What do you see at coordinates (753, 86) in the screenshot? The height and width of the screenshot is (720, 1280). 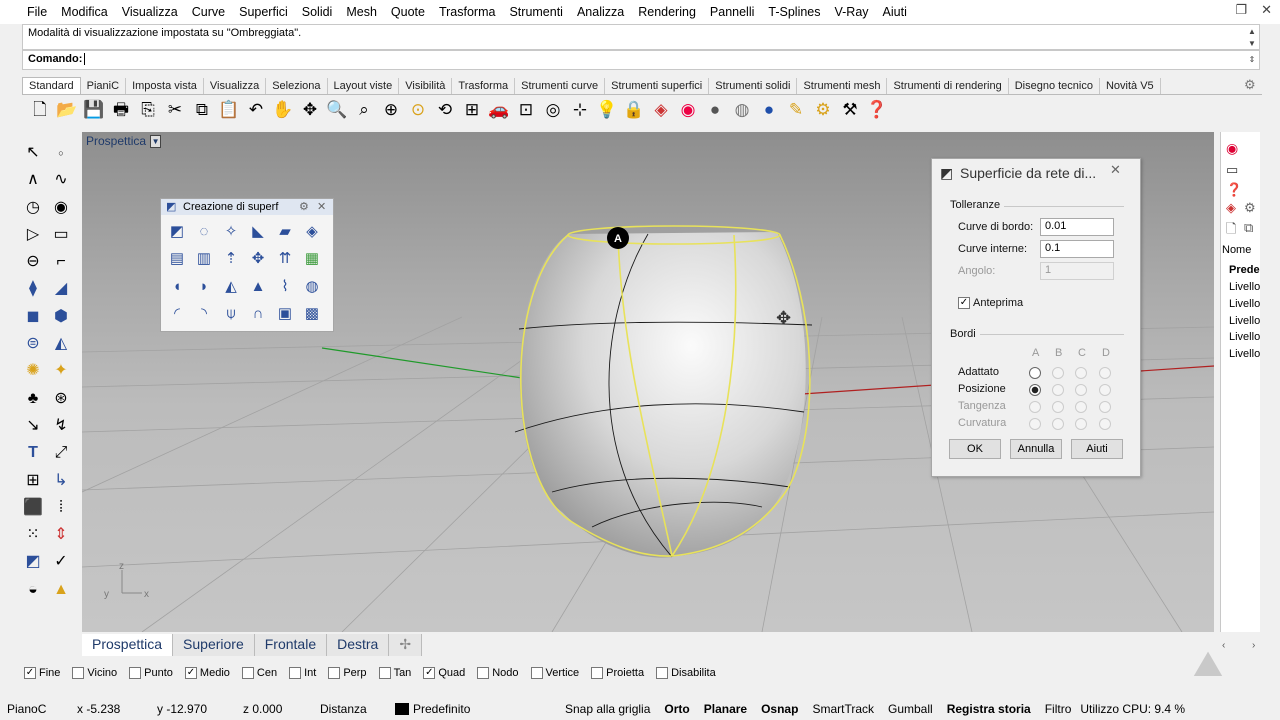 I see `toolbar-tab-strumenti-solidi: Strumenti solidi` at bounding box center [753, 86].